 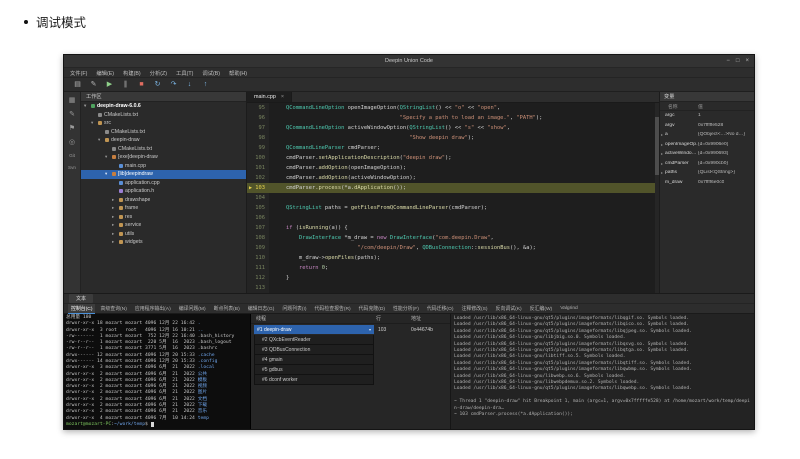 What do you see at coordinates (163, 242) in the screenshot?
I see `tree-item: ▸ widgets` at bounding box center [163, 242].